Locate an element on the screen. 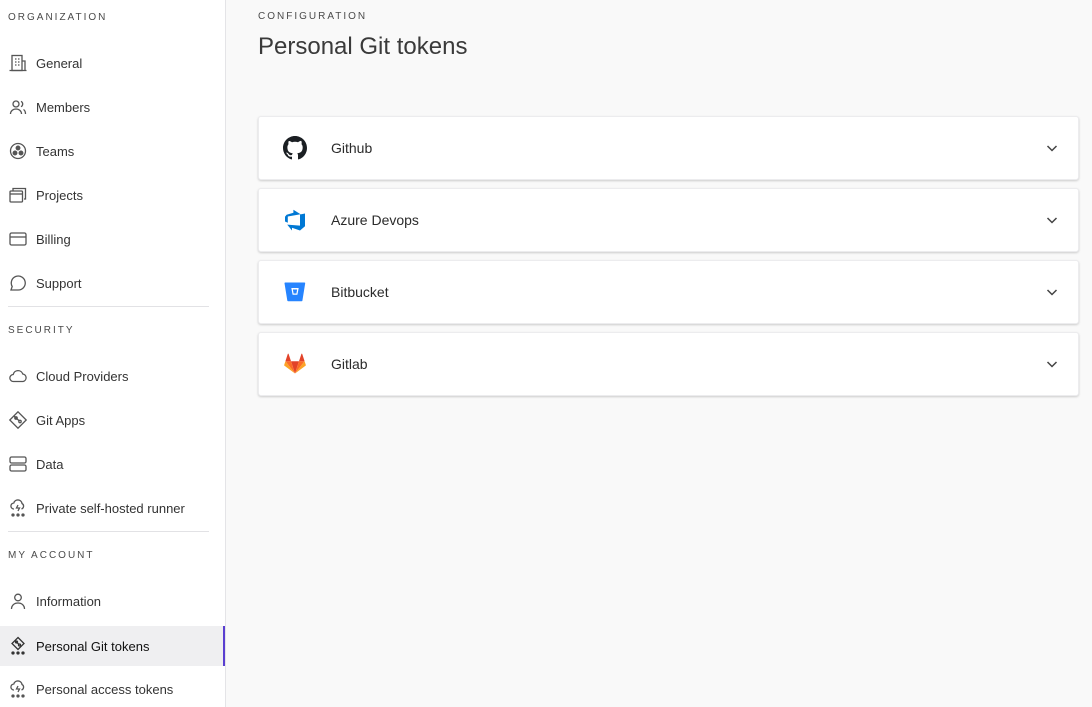 The height and width of the screenshot is (707, 1092). sidebar-item-label: Git Apps is located at coordinates (61, 420).